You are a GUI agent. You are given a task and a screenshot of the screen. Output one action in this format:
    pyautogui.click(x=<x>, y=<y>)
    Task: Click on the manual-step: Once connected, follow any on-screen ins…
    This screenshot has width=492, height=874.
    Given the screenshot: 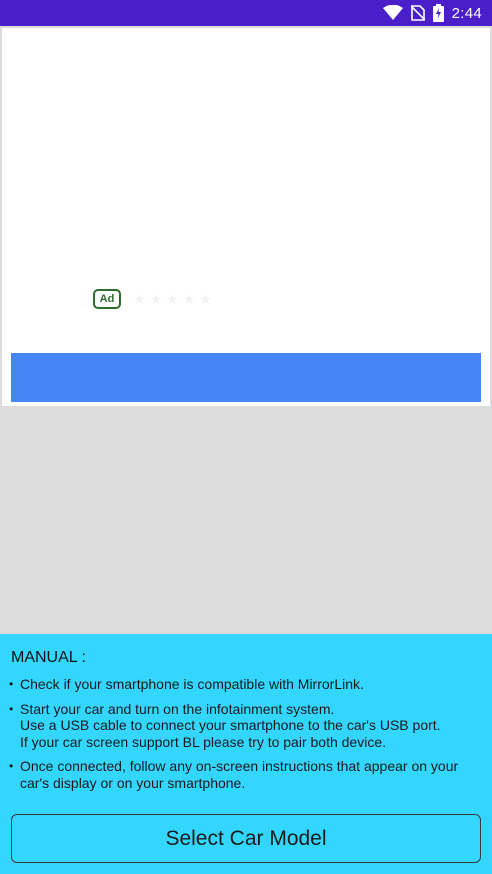 What is the action you would take?
    pyautogui.click(x=239, y=774)
    